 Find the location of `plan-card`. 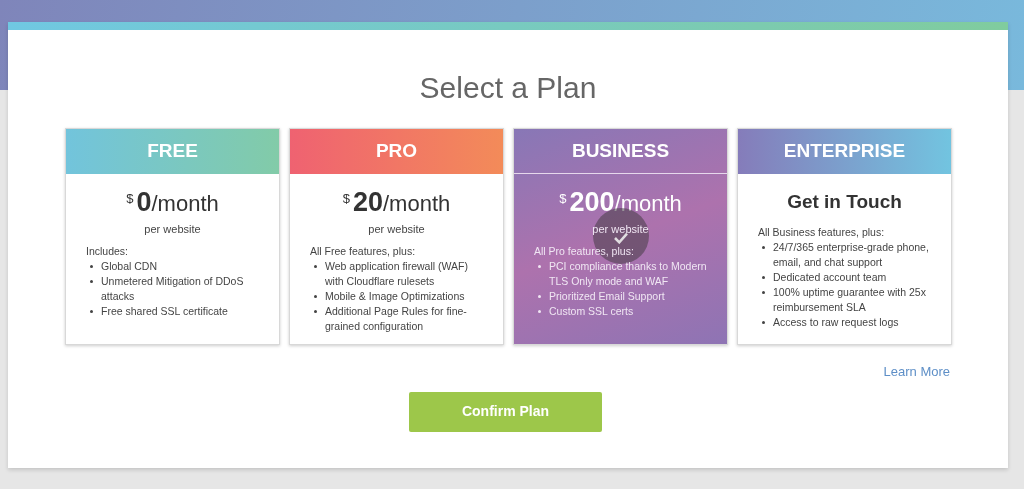

plan-card is located at coordinates (844, 236).